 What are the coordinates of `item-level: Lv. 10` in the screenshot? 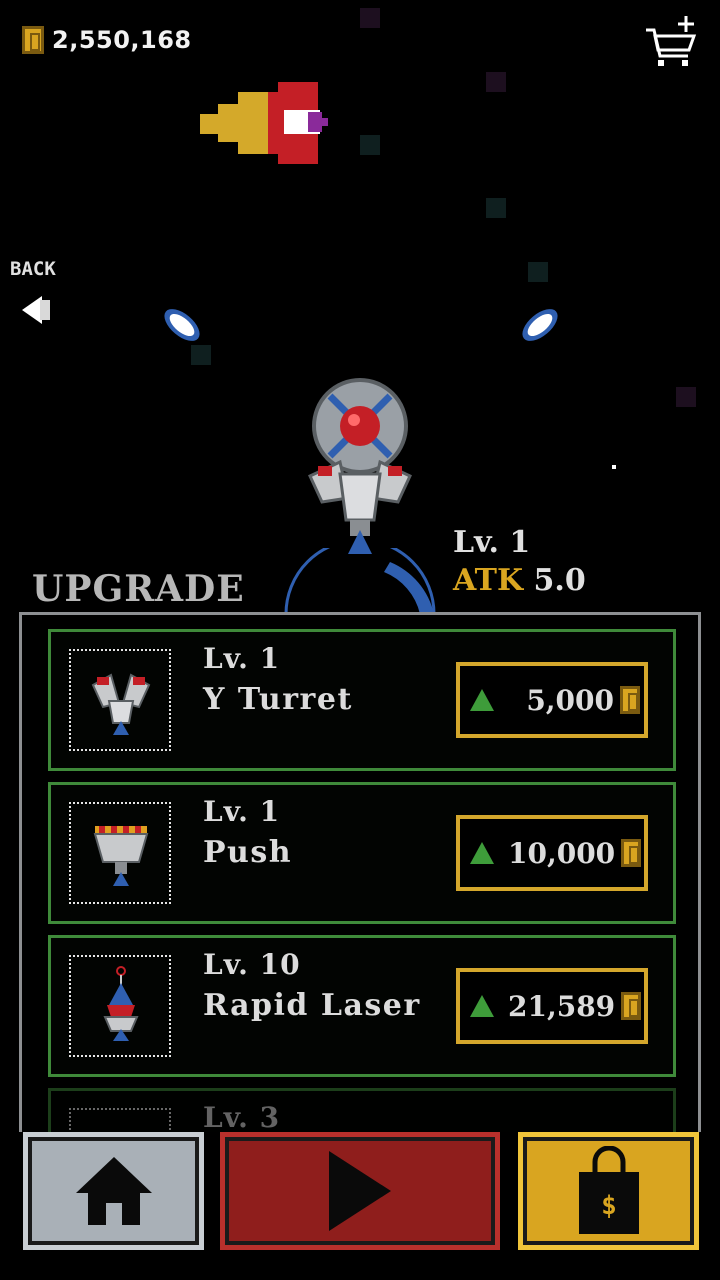 It's located at (252, 964).